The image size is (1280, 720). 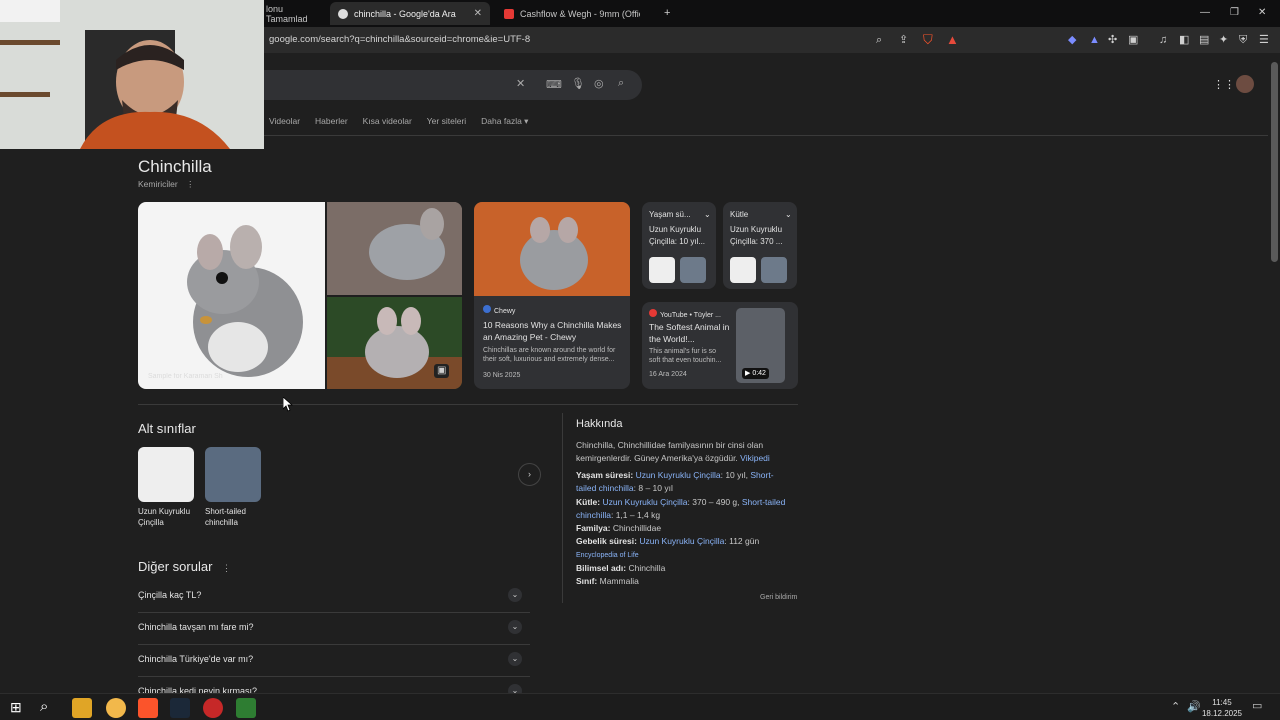 I want to click on lifespan-value-2: : 8 – 10 yıl, so click(x=653, y=488).